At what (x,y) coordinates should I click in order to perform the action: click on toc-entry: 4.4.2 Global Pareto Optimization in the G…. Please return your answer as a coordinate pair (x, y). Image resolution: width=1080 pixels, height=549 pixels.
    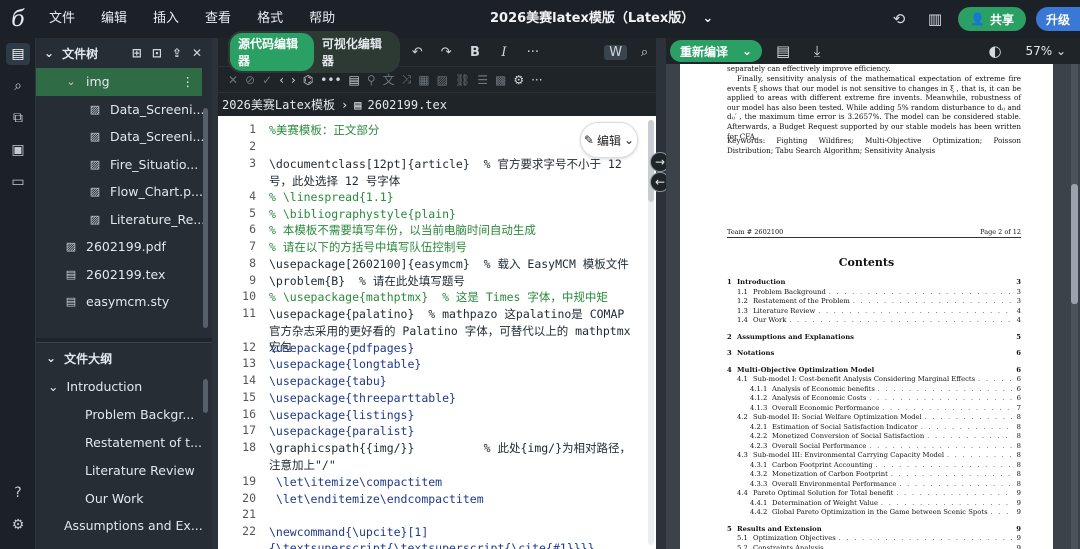
    Looking at the image, I should click on (885, 512).